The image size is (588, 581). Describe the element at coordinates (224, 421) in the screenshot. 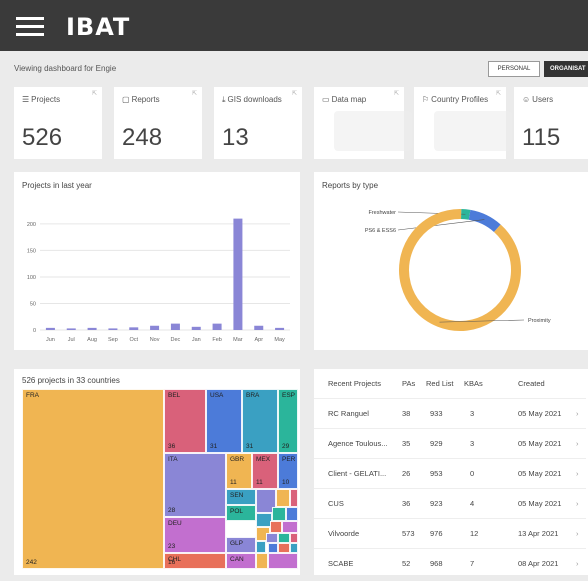

I see `treemap-cell-usa: USA 31` at that location.